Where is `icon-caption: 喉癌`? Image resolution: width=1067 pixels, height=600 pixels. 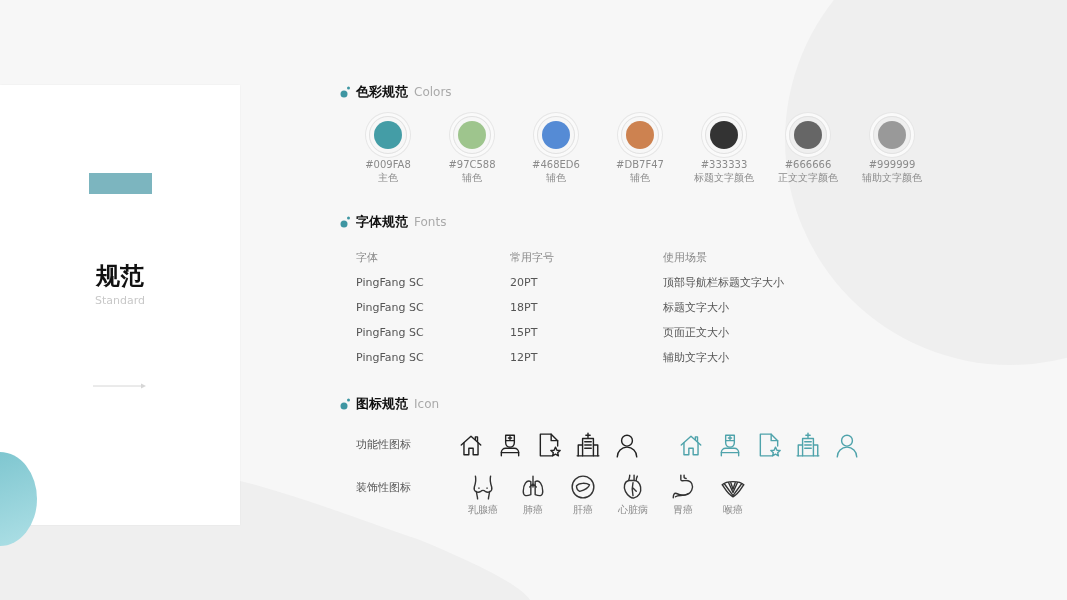 icon-caption: 喉癌 is located at coordinates (733, 510).